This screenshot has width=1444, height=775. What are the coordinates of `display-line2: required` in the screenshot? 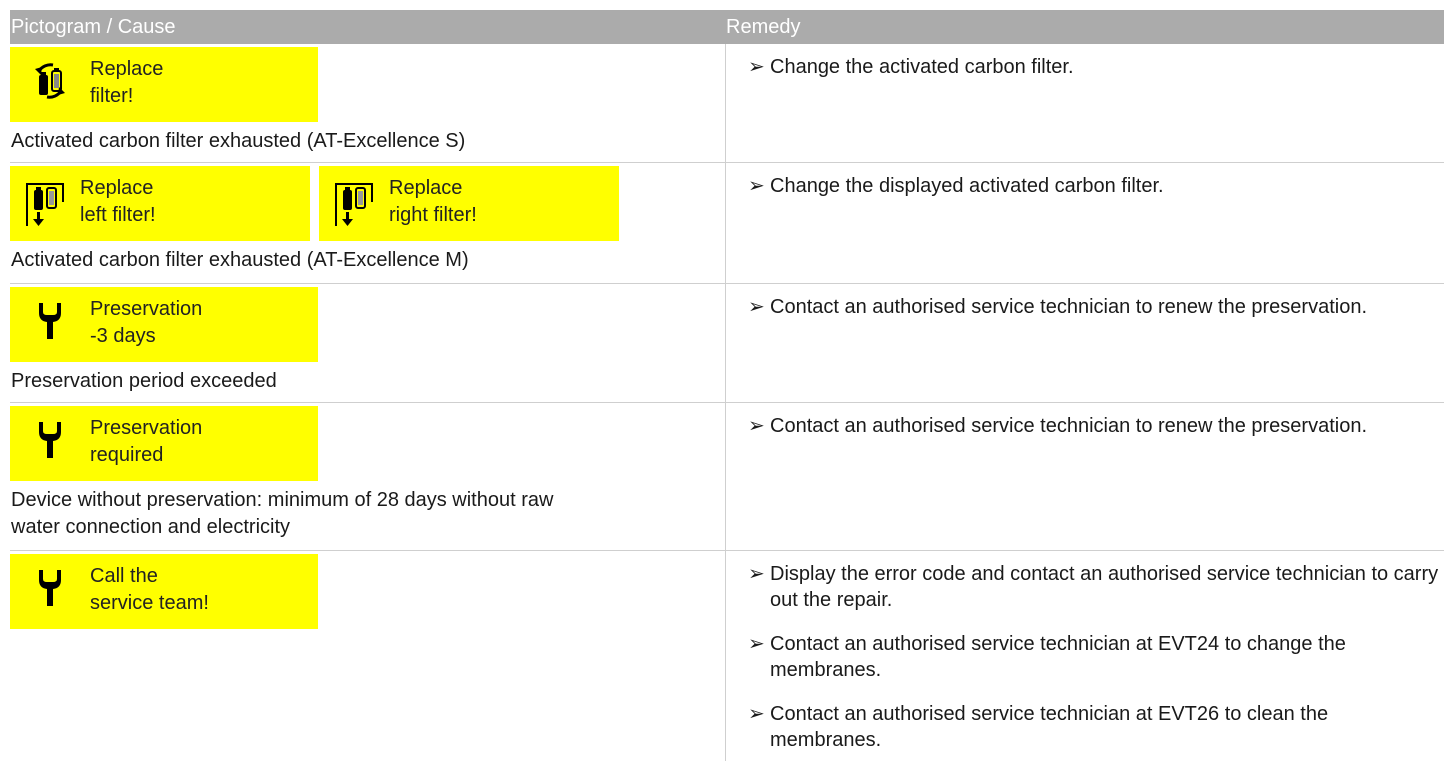 It's located at (127, 455).